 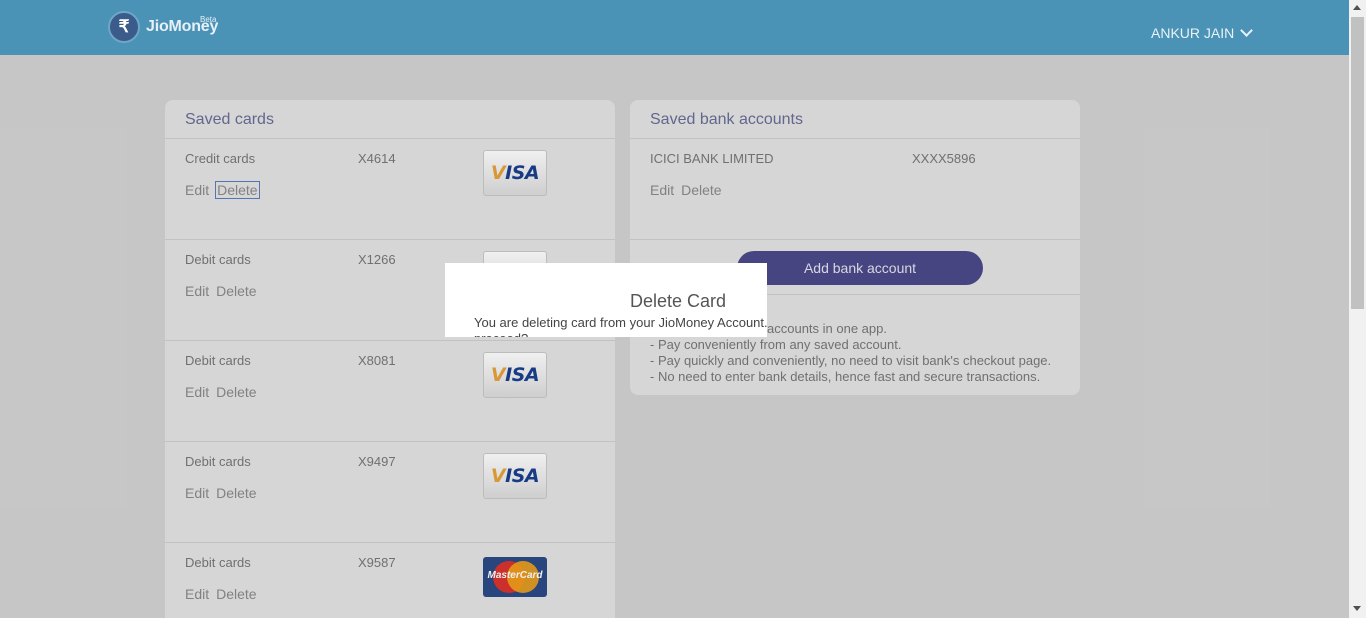 I want to click on beta-badge: Beta, so click(x=208, y=19).